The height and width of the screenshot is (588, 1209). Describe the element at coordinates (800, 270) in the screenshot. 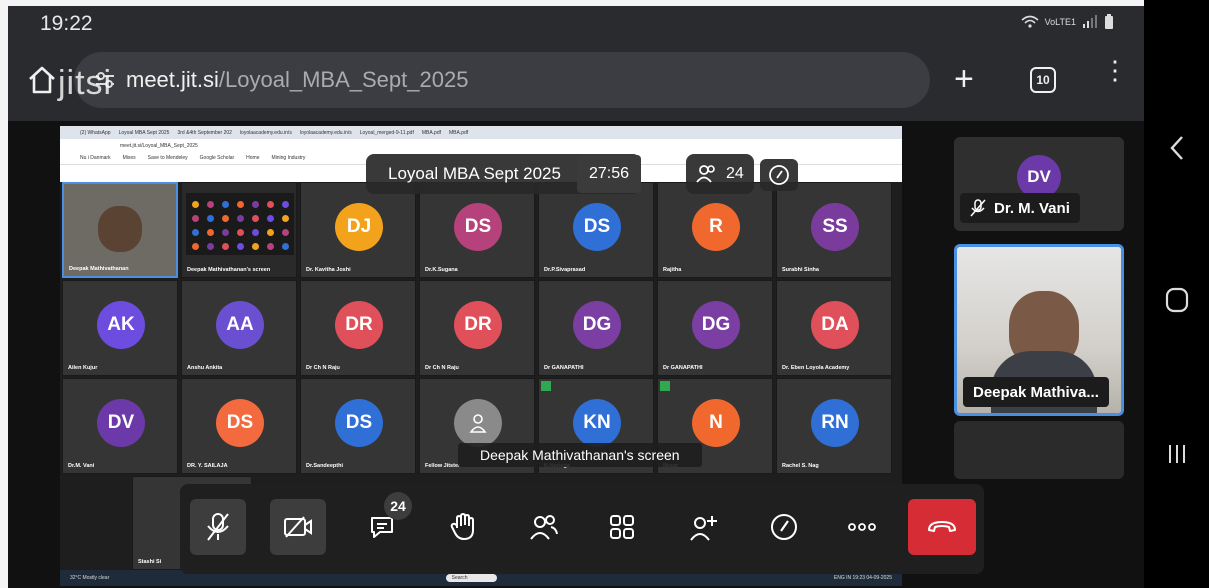

I see `participant-name: Surabhi Sinha` at that location.